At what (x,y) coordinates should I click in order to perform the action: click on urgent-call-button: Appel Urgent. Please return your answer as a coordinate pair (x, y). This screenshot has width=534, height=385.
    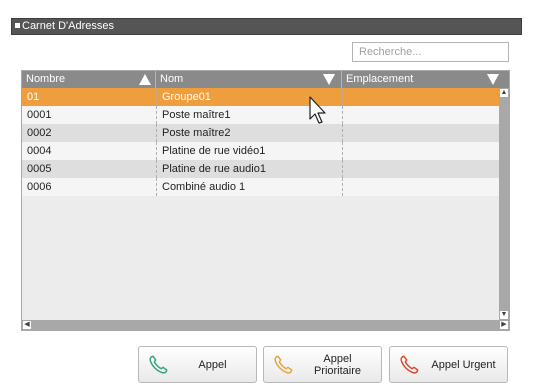
    Looking at the image, I should click on (448, 364).